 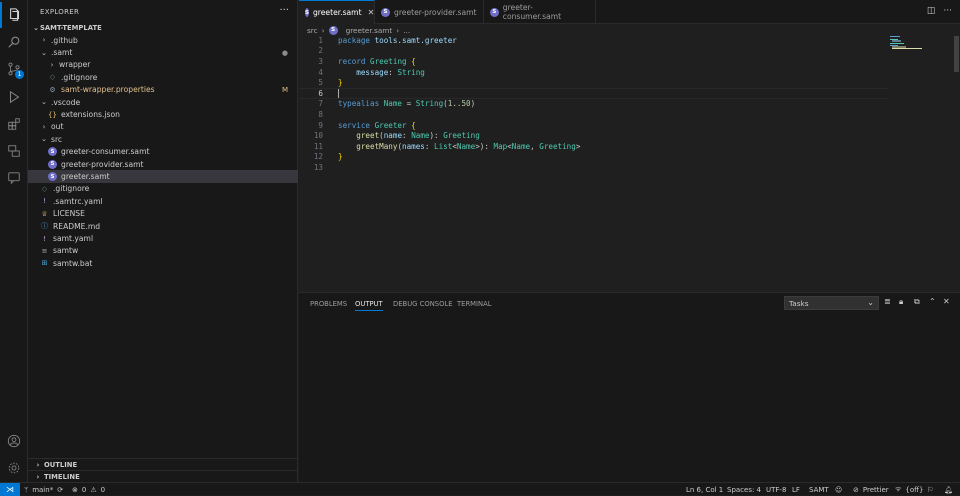 I want to click on problems-indicator: ⊗ 0 ⚠ 0, so click(x=88, y=489).